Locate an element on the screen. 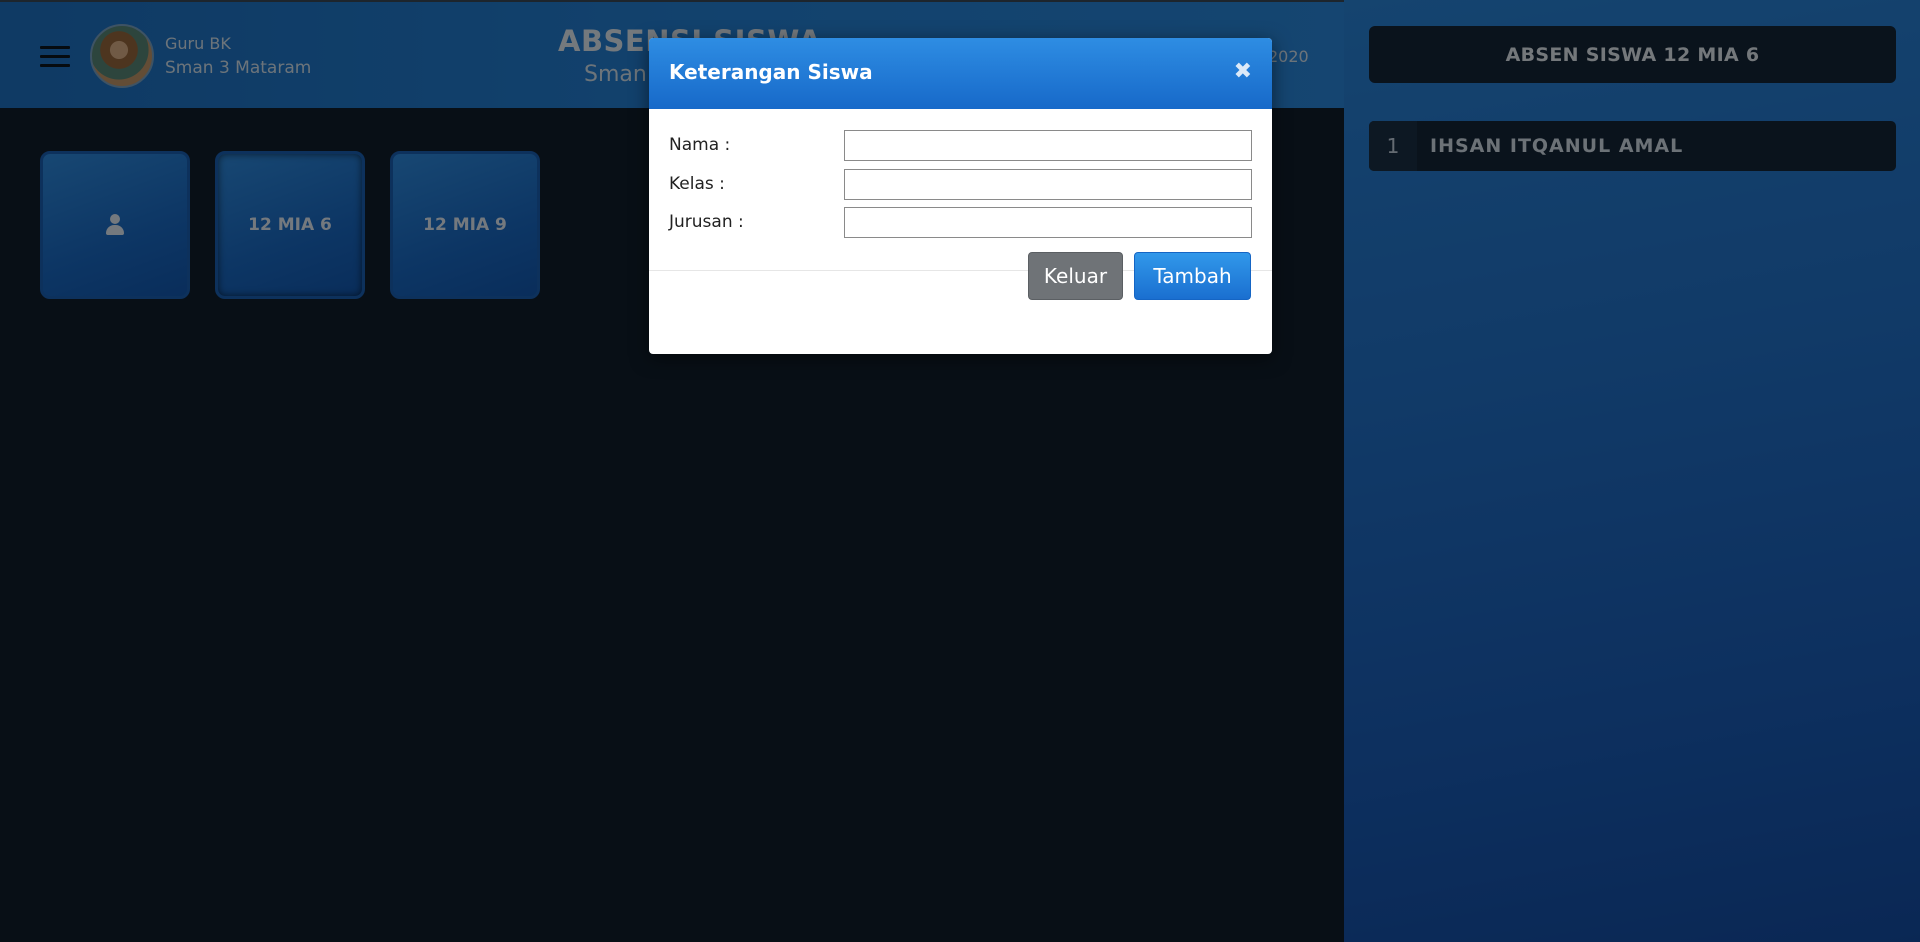  class-field is located at coordinates (1048, 184).